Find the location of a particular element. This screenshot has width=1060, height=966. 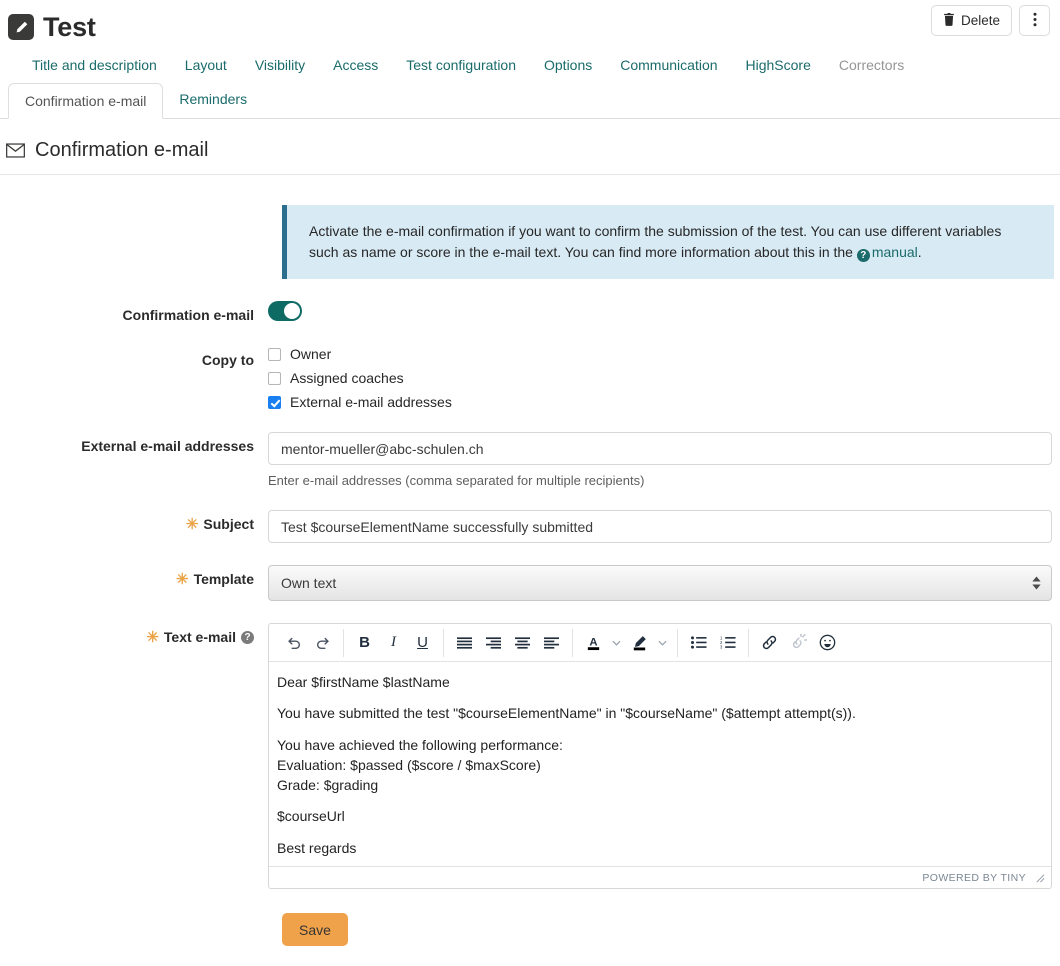

label-text: Text e-mail is located at coordinates (199, 637).